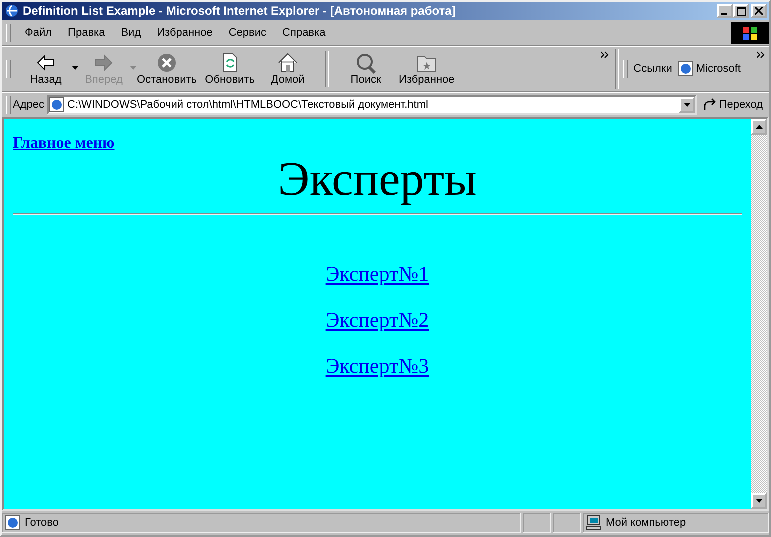  Describe the element at coordinates (46, 69) in the screenshot. I see `toolbar-button: Назад` at that location.